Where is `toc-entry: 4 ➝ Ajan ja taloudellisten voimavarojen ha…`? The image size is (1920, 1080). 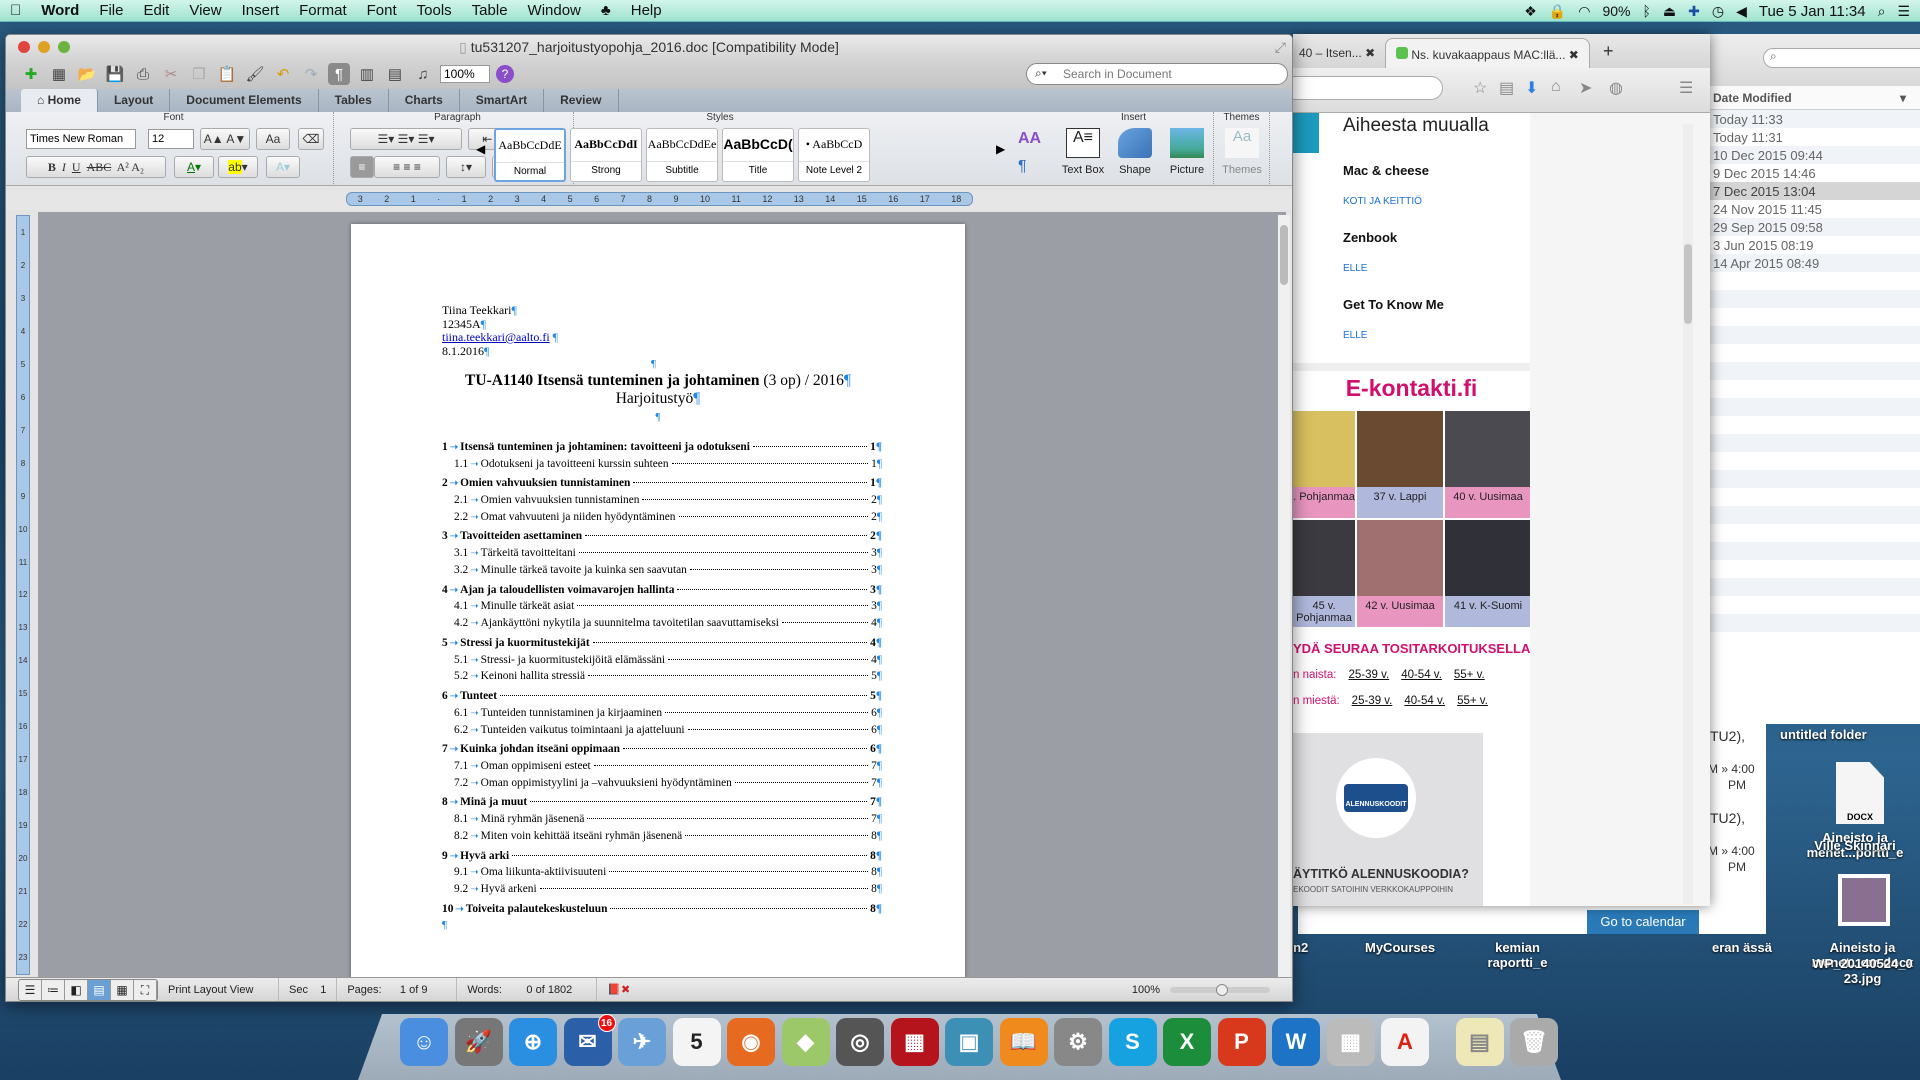 toc-entry: 4 ➝ Ajan ja taloudellisten voimavarojen ha… is located at coordinates (662, 592).